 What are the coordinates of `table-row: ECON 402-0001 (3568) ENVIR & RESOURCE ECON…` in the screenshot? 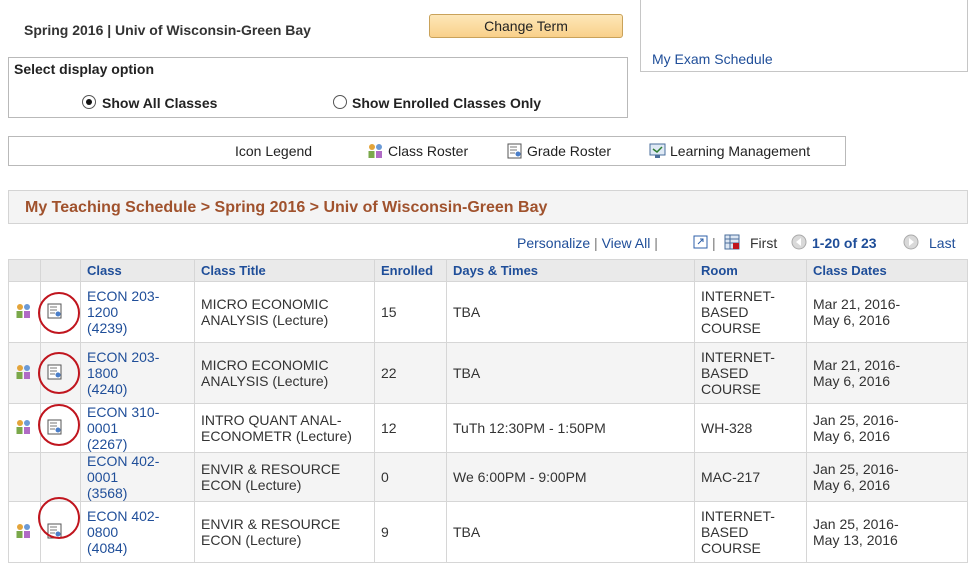 It's located at (488, 477).